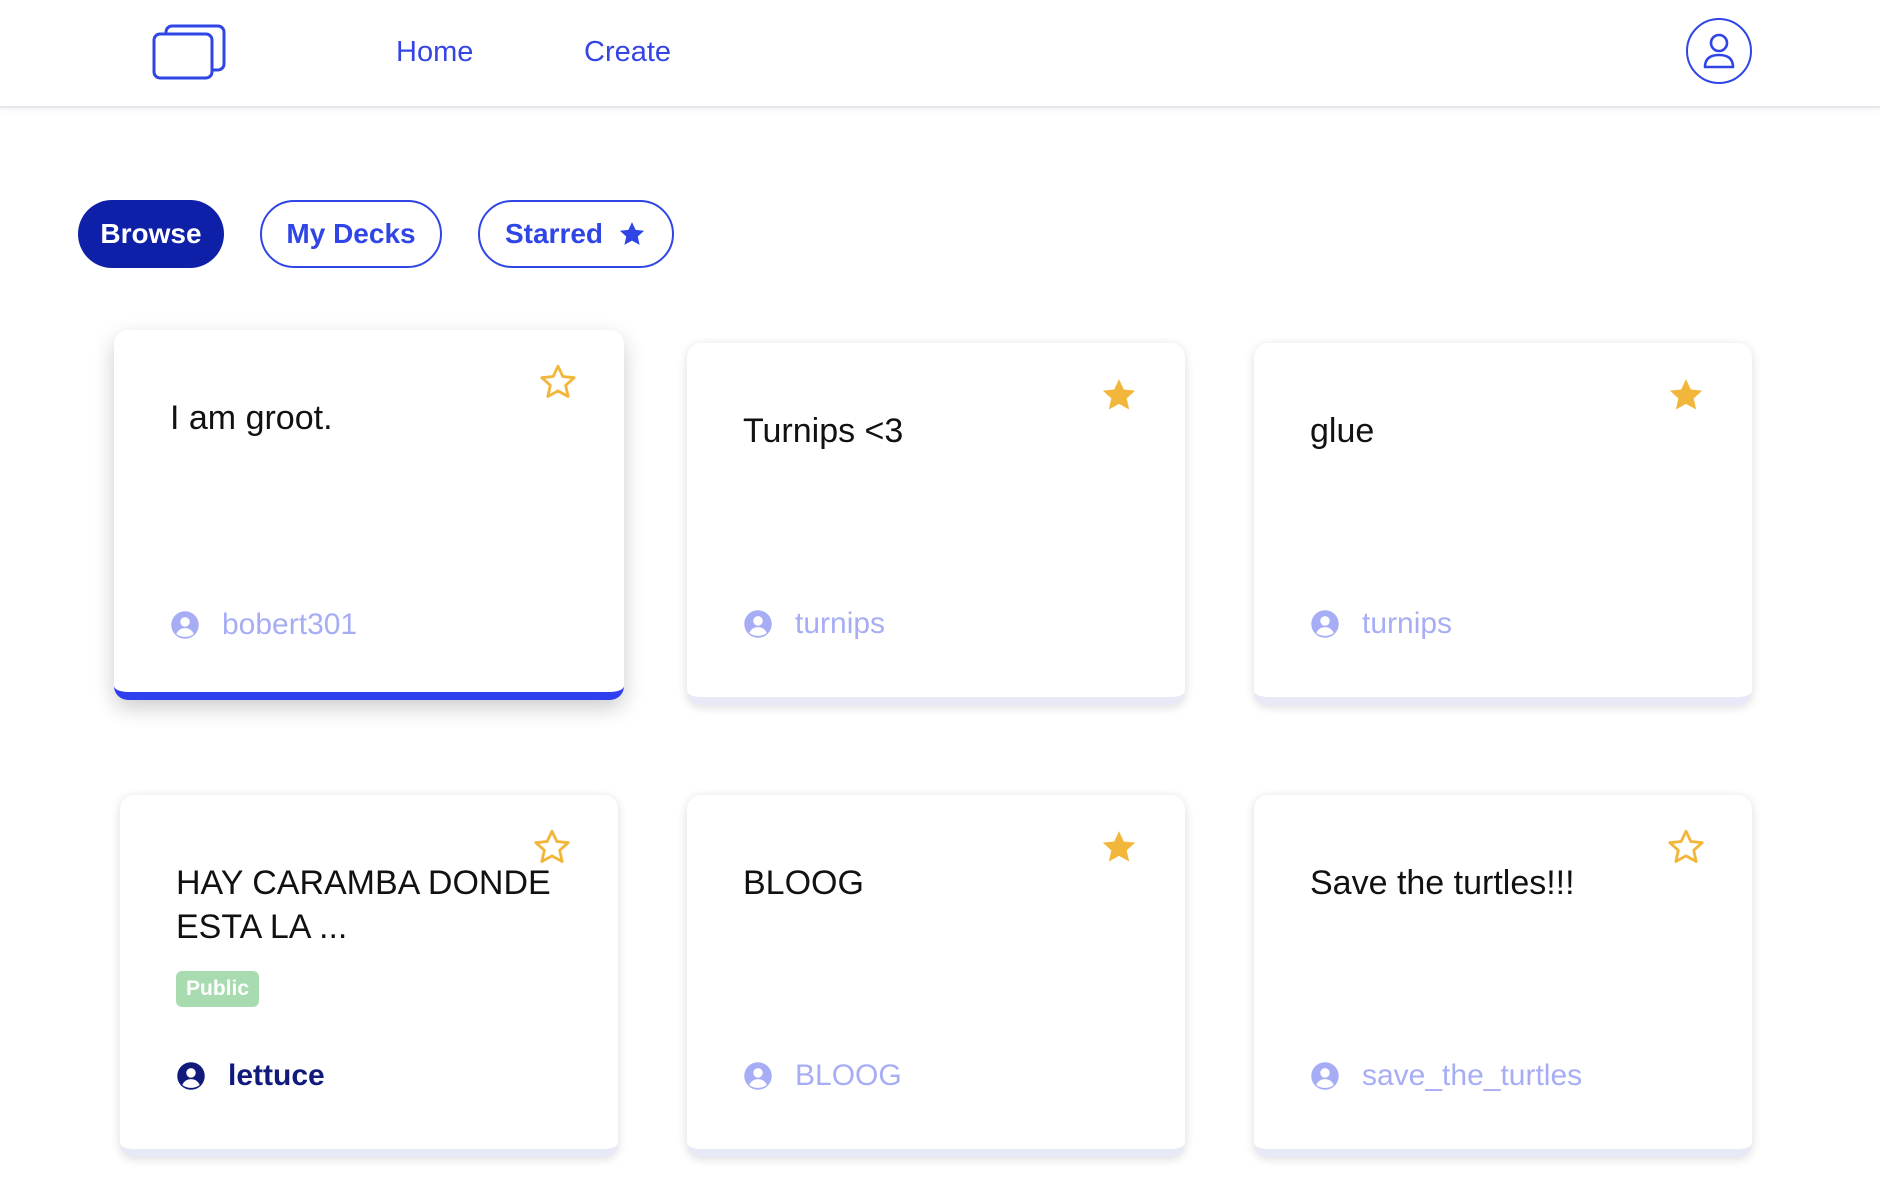 This screenshot has height=1192, width=1880. I want to click on deck-card: Save the turtles!!! save_the_turtles, so click(1503, 976).